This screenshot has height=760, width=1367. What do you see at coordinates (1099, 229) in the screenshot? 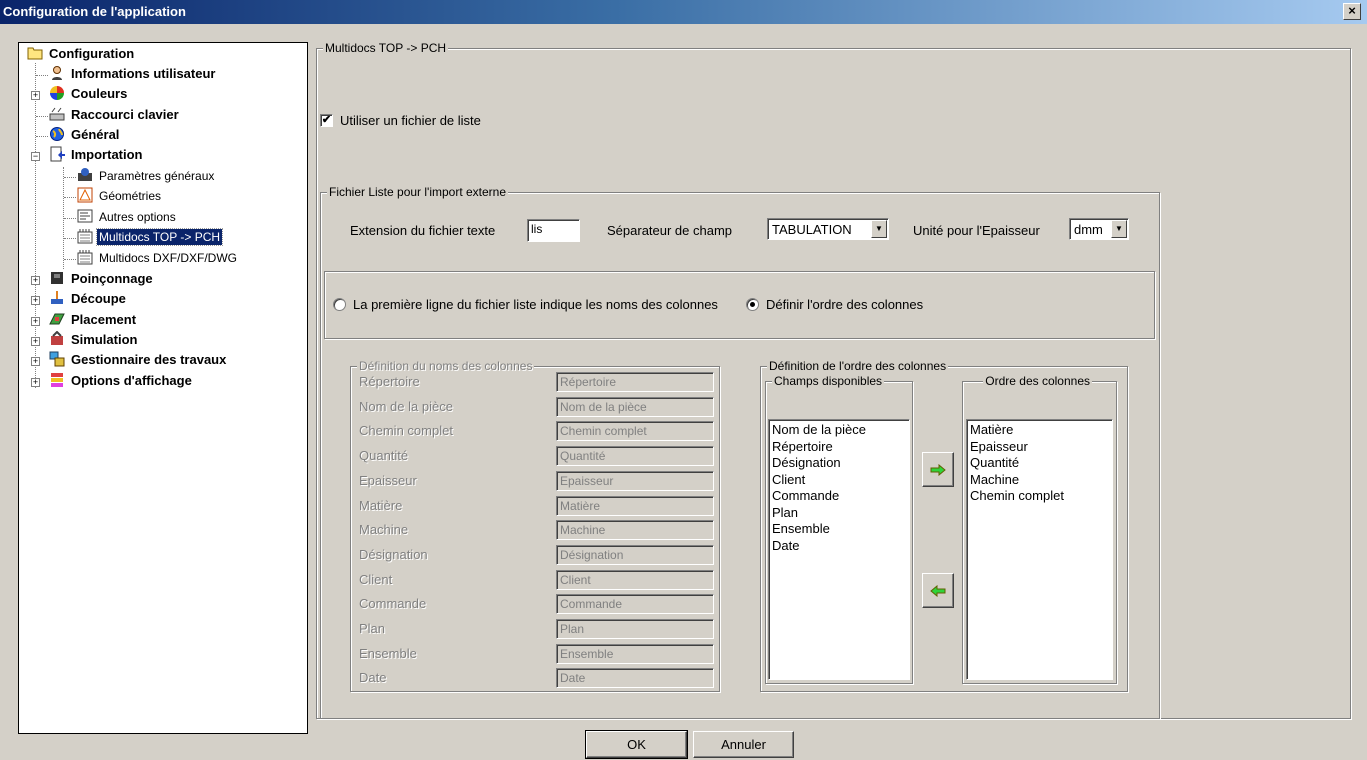
I see `thickness-unit-select: dmm ▼` at bounding box center [1099, 229].